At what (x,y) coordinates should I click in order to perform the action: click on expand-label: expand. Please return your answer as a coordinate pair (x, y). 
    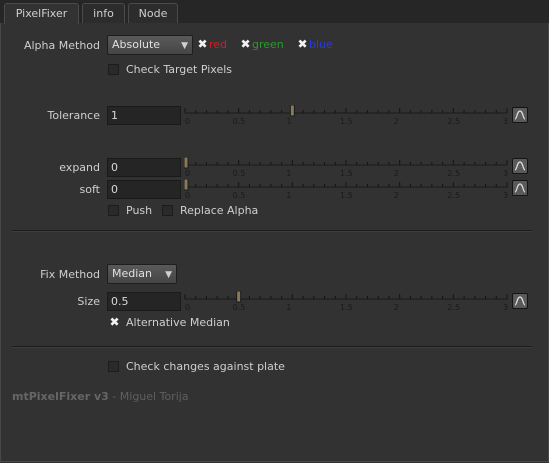
    Looking at the image, I should click on (79, 167).